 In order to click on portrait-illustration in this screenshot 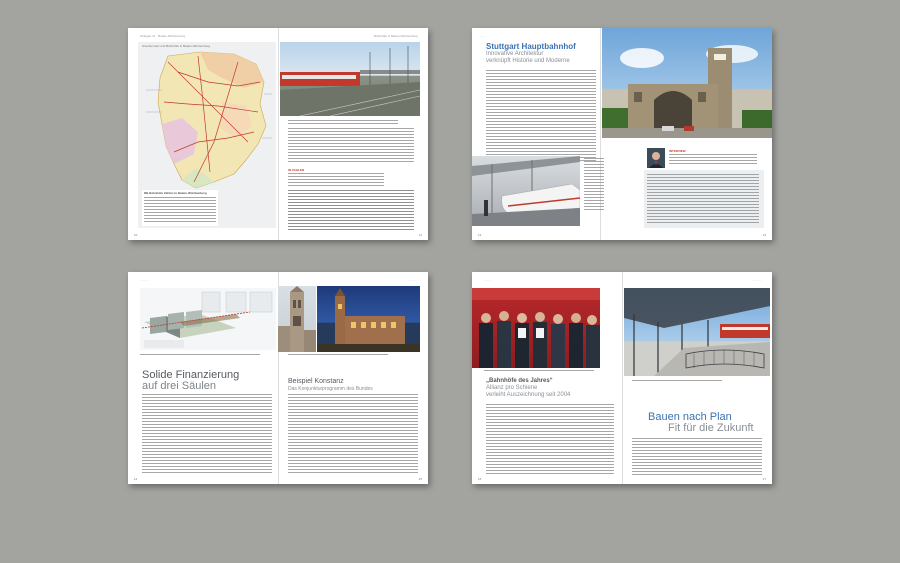, I will do `click(656, 160)`.